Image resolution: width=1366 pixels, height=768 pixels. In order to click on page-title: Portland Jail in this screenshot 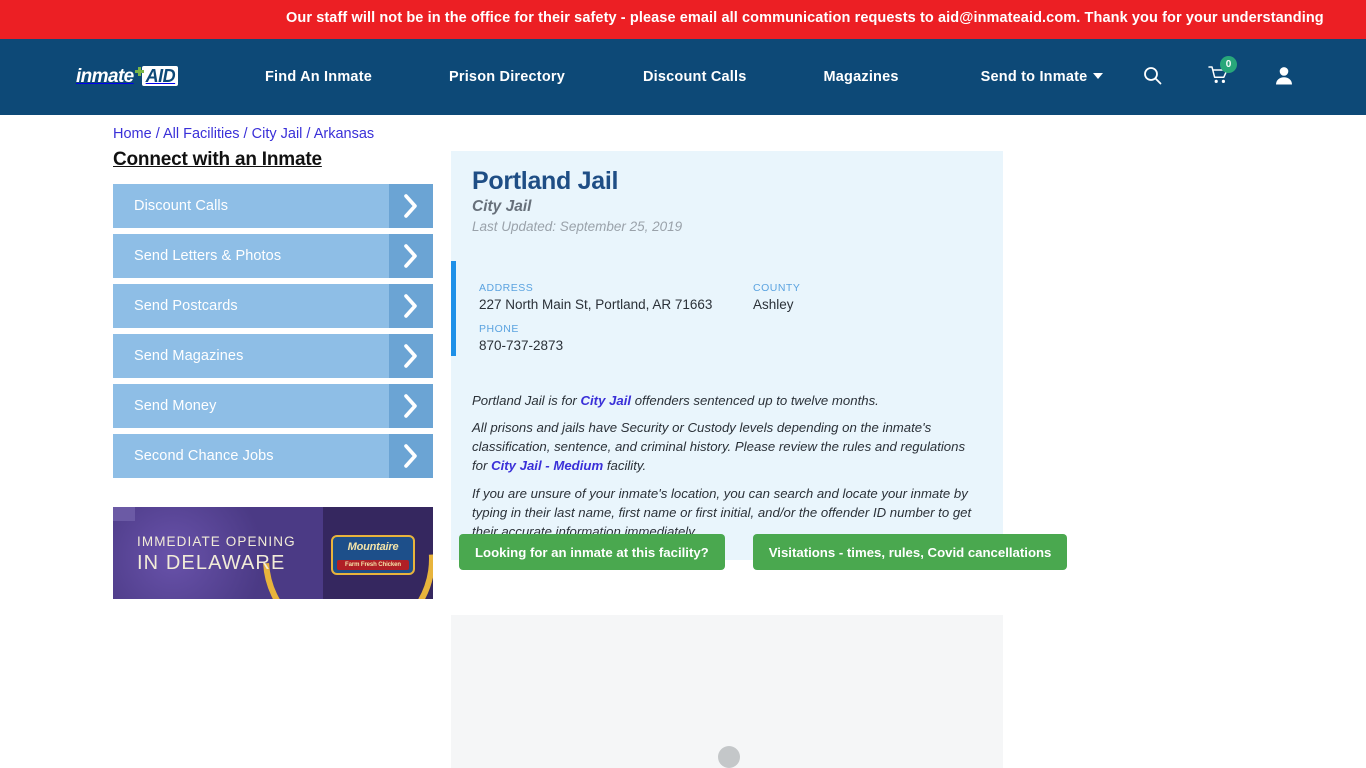, I will do `click(545, 181)`.